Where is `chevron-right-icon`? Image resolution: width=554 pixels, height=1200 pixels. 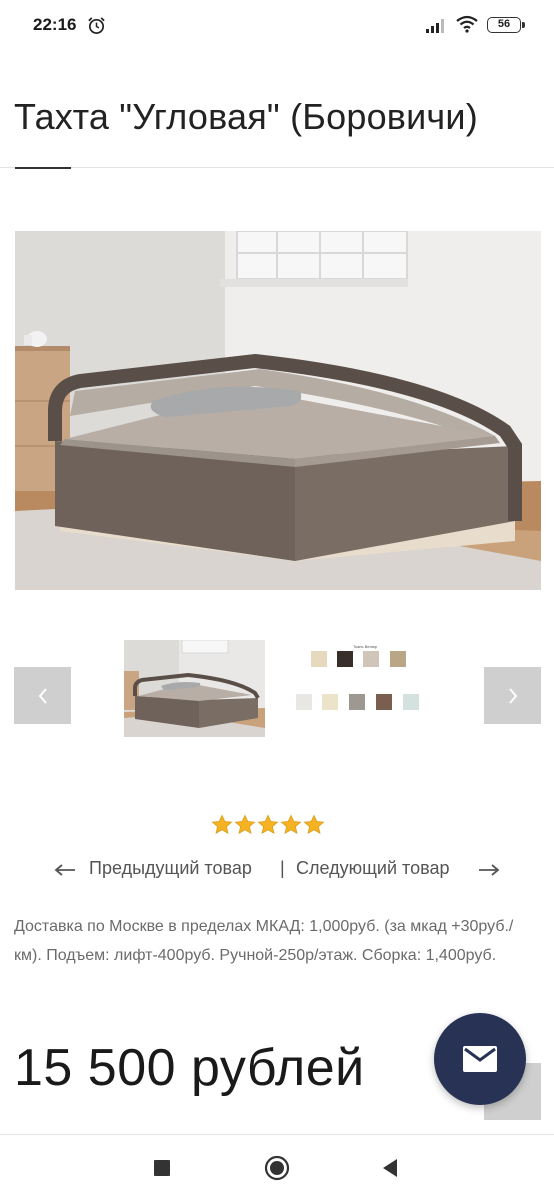 chevron-right-icon is located at coordinates (512, 695).